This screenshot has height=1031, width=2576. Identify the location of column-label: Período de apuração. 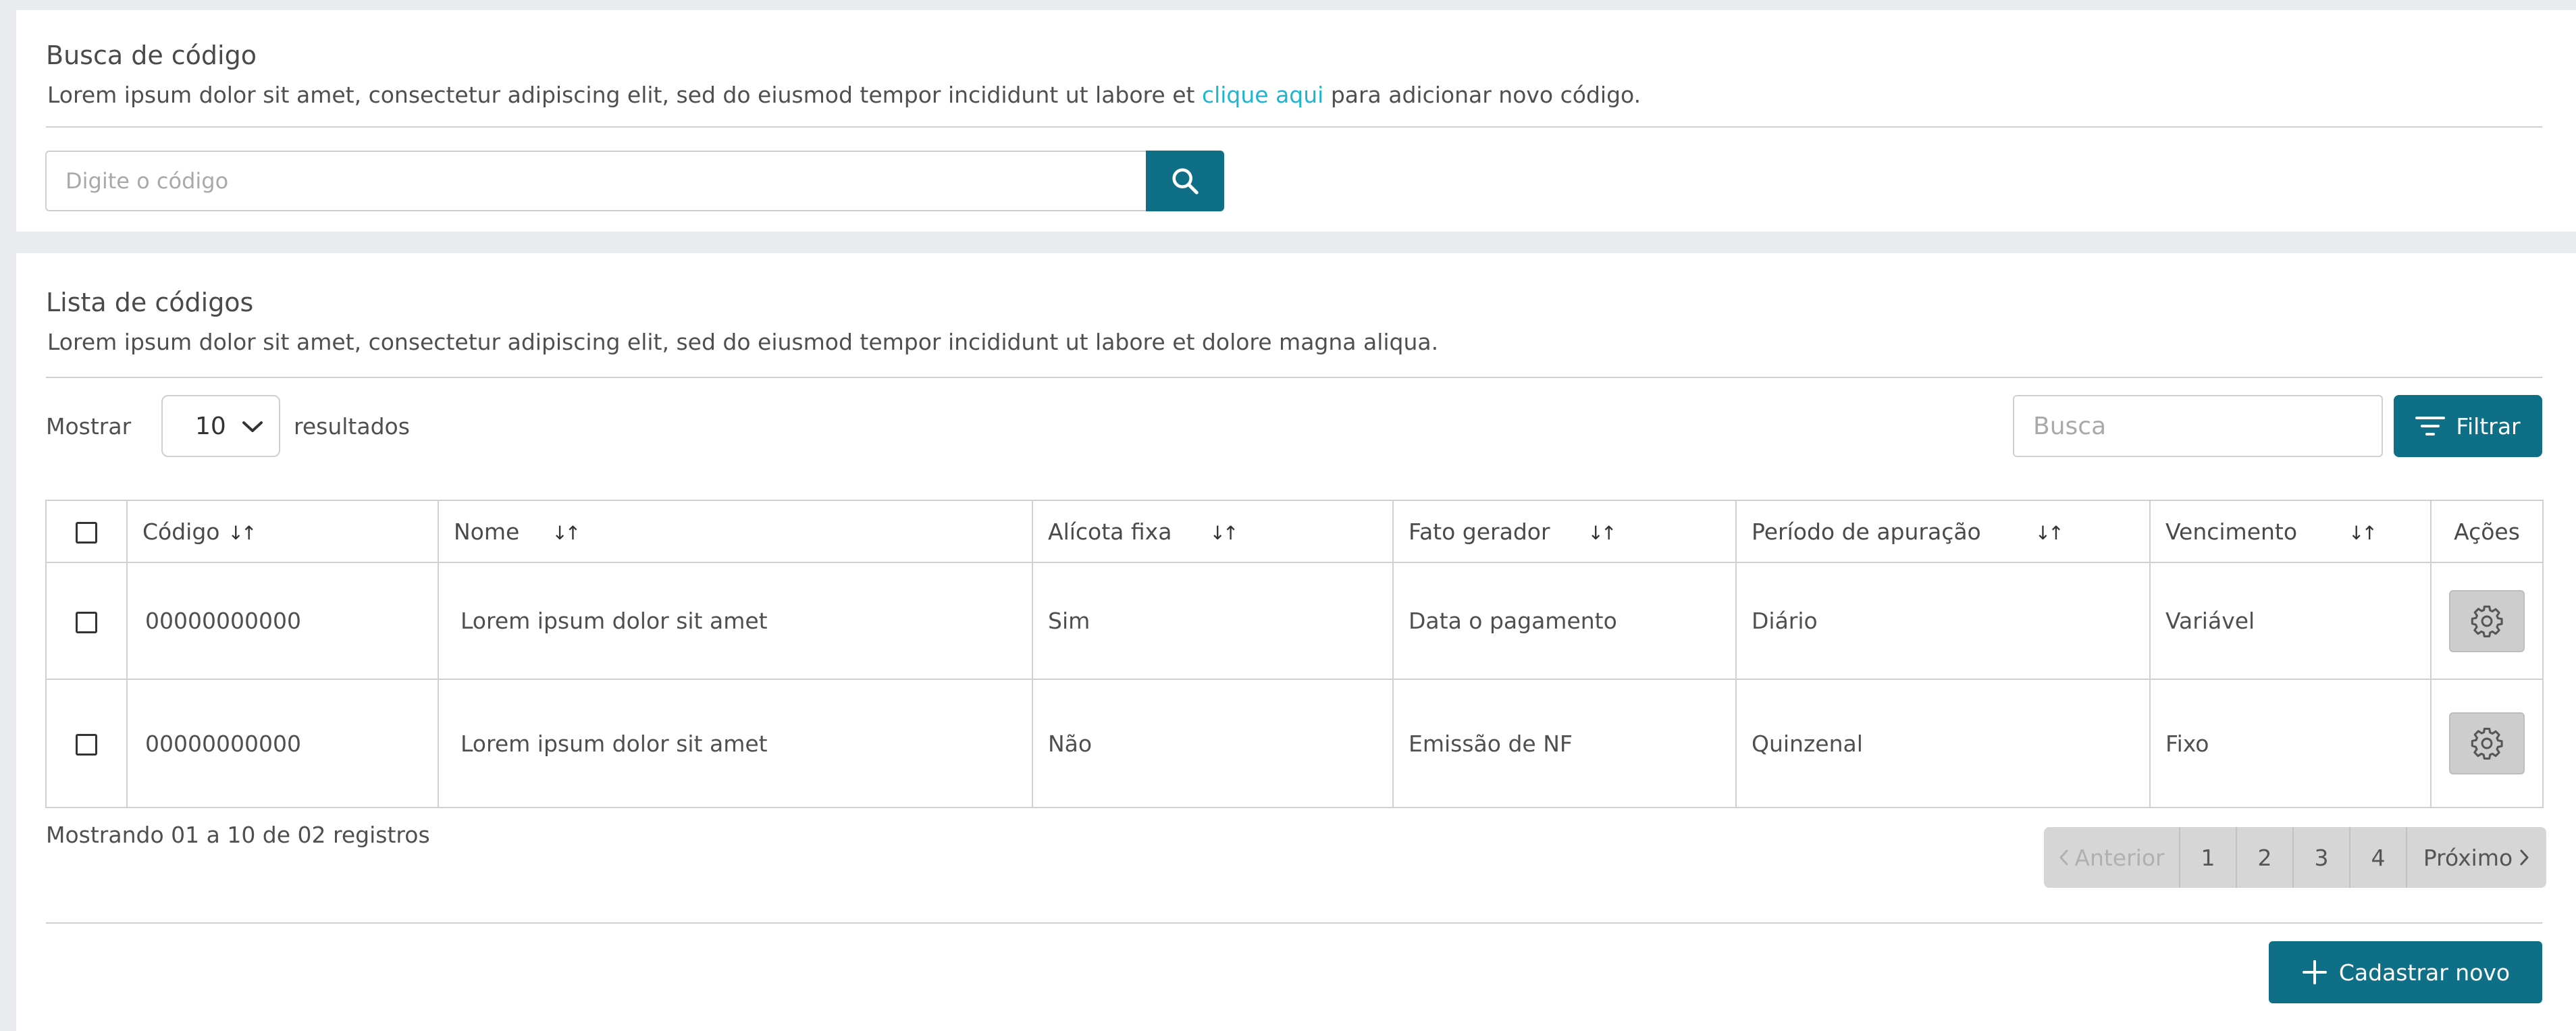
(1867, 531).